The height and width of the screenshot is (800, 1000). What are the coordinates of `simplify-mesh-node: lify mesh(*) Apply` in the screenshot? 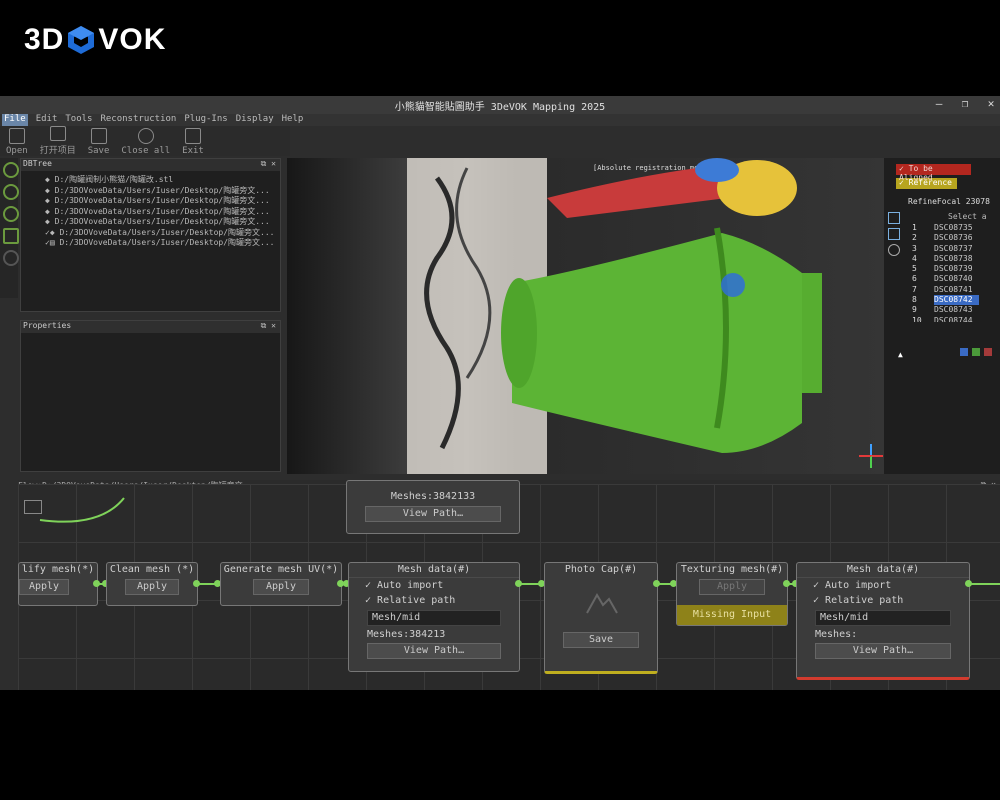 It's located at (58, 584).